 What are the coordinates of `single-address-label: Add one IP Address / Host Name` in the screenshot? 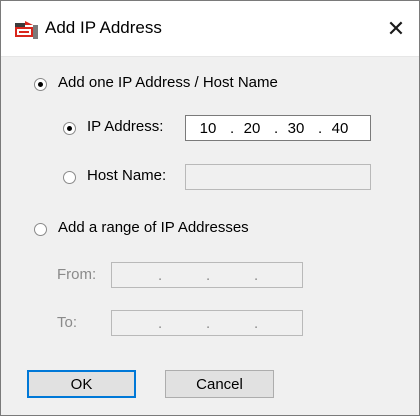 It's located at (168, 82).